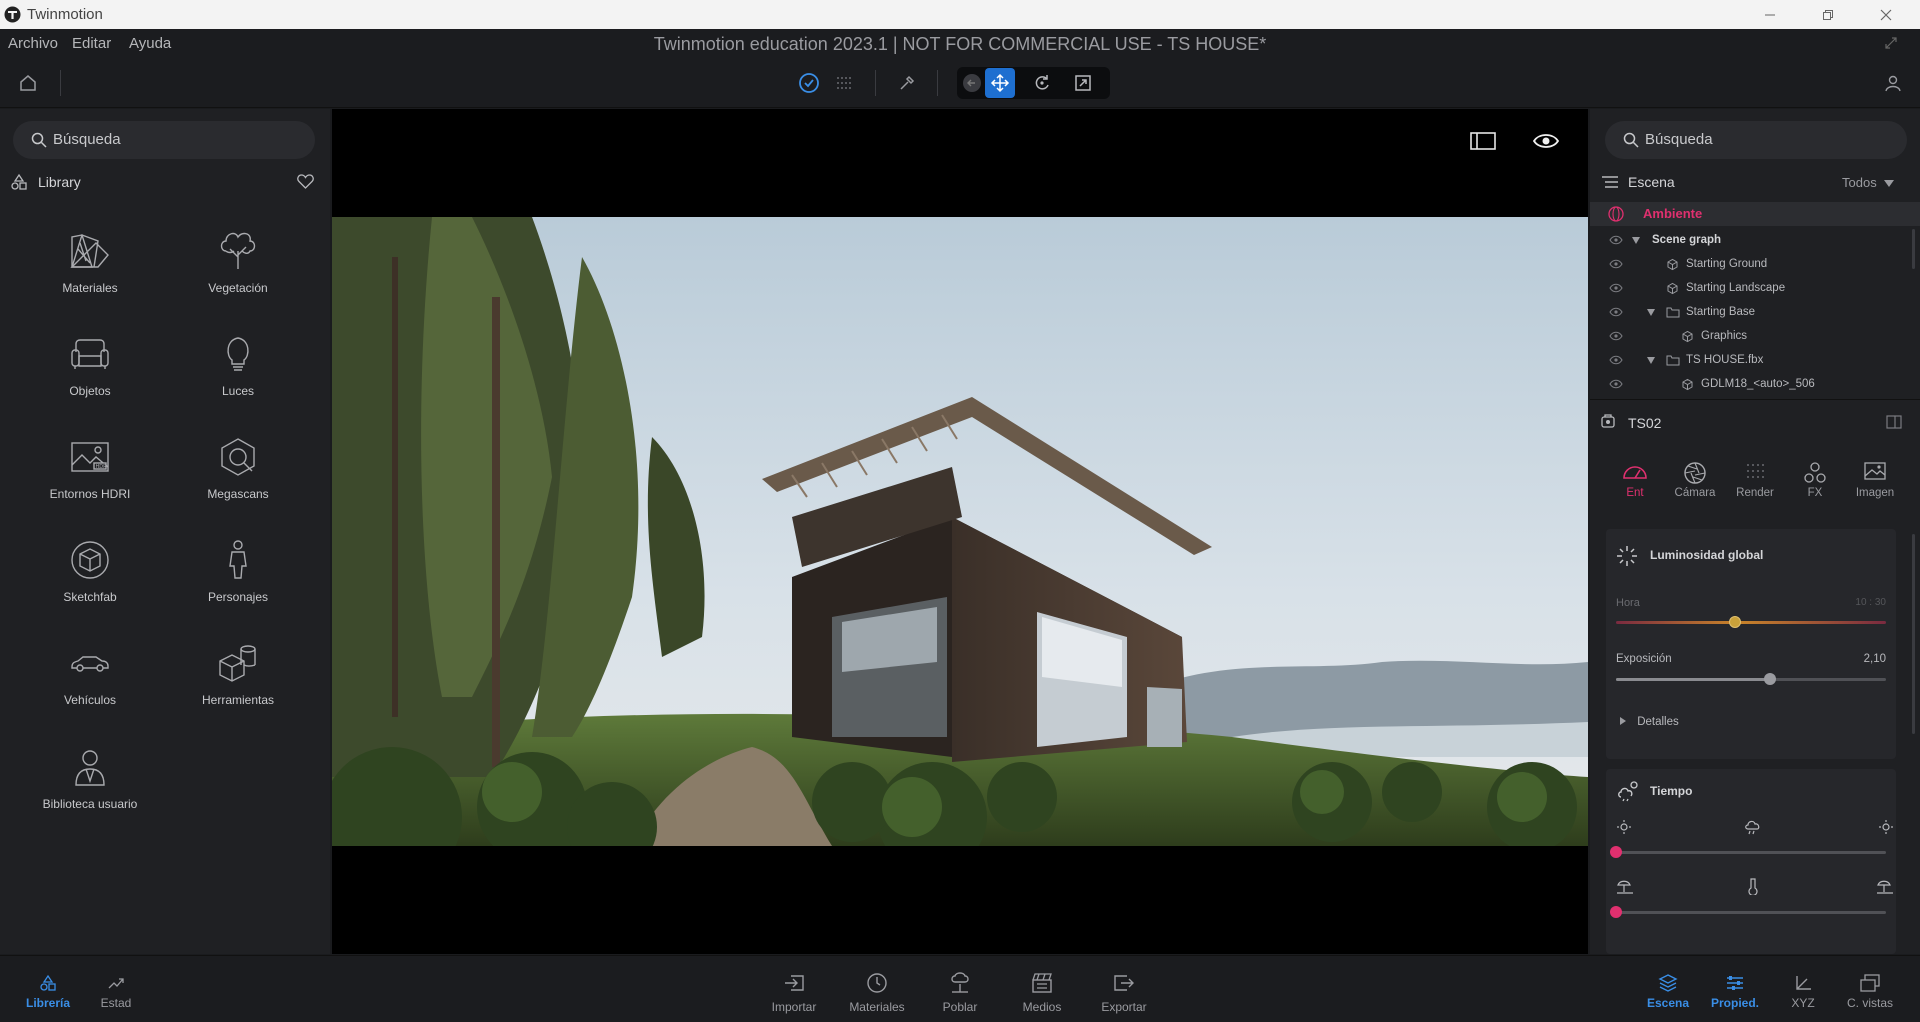 The width and height of the screenshot is (1920, 1022). Describe the element at coordinates (238, 700) in the screenshot. I see `library-item-label: Herramientas` at that location.